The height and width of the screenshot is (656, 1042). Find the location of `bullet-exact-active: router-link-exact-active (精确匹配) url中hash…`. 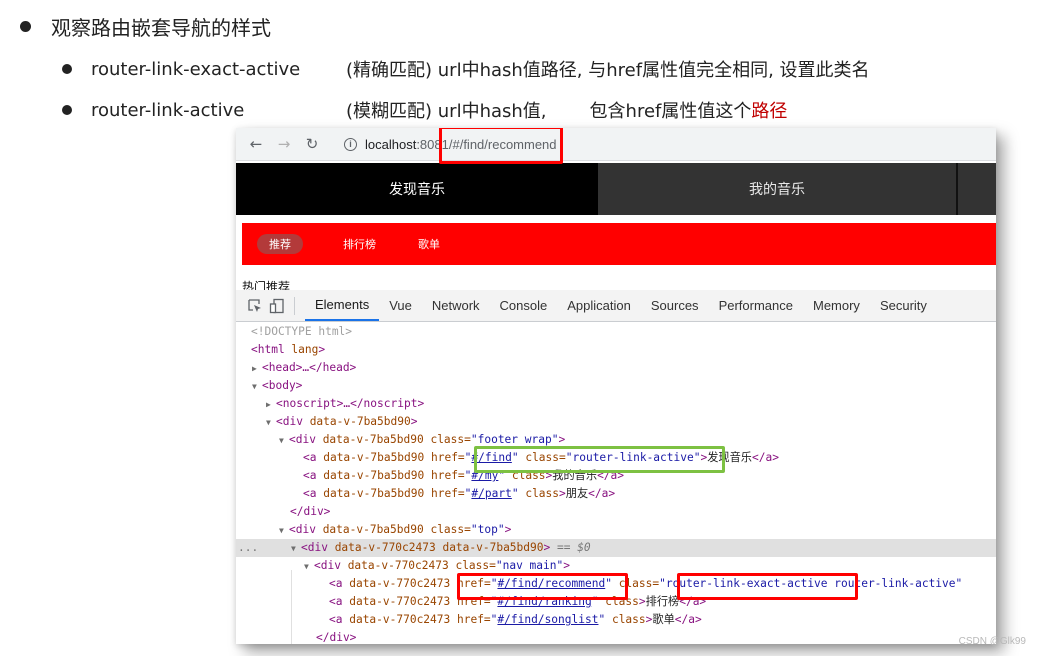

bullet-exact-active: router-link-exact-active (精确匹配) url中hash… is located at coordinates (466, 69).